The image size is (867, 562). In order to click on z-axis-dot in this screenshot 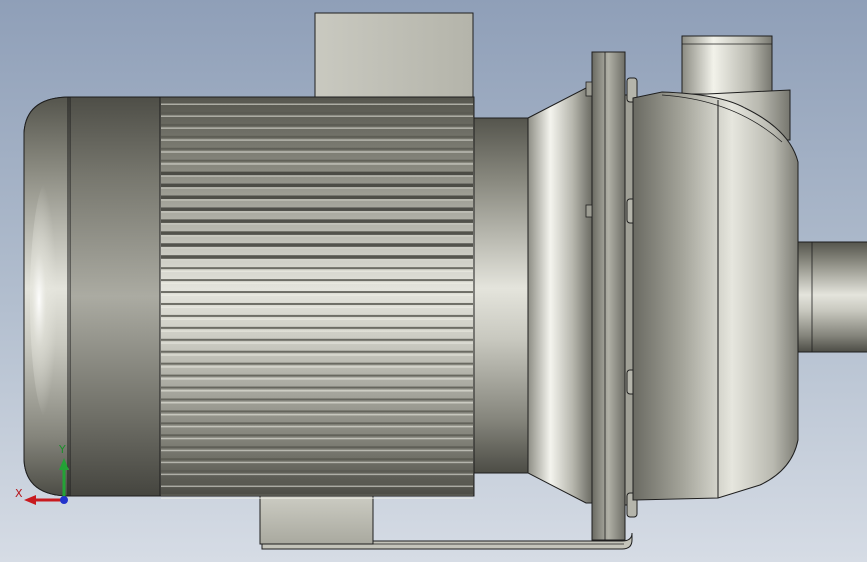, I will do `click(64, 500)`.